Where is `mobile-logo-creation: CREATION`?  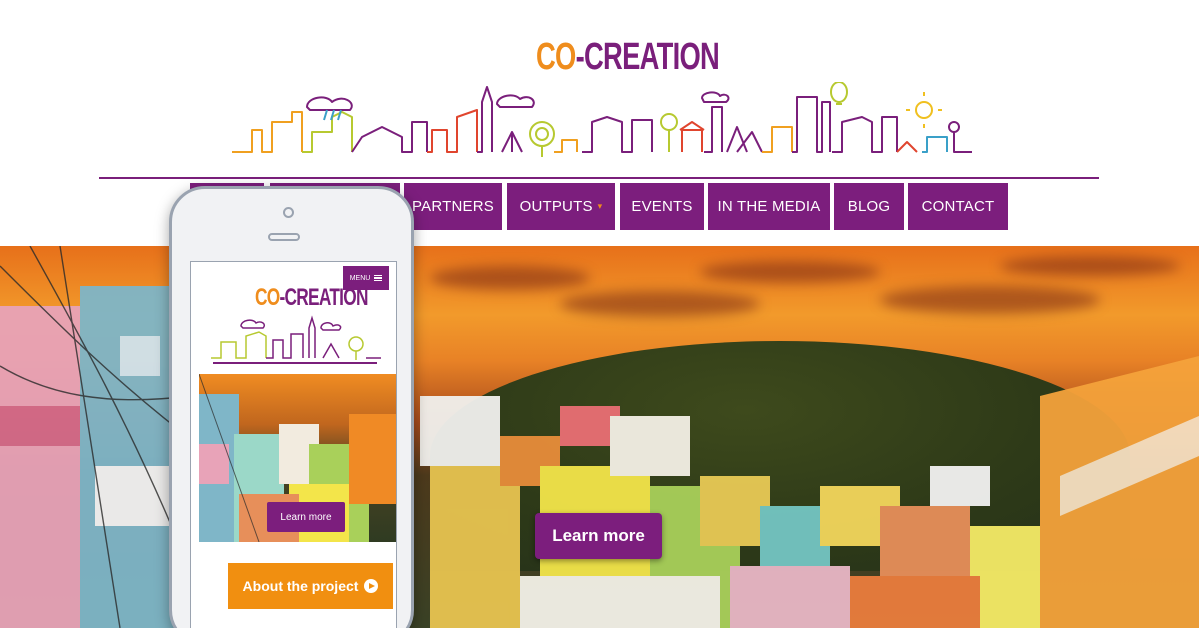
mobile-logo-creation: CREATION is located at coordinates (326, 297).